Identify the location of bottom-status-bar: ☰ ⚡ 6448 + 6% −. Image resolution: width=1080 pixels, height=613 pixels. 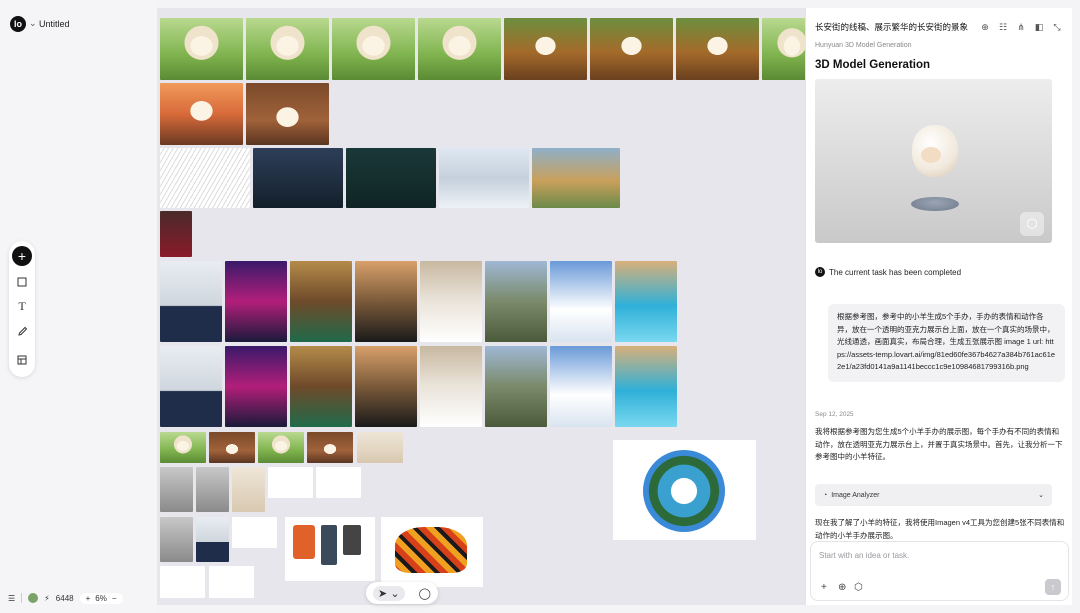
(65, 598).